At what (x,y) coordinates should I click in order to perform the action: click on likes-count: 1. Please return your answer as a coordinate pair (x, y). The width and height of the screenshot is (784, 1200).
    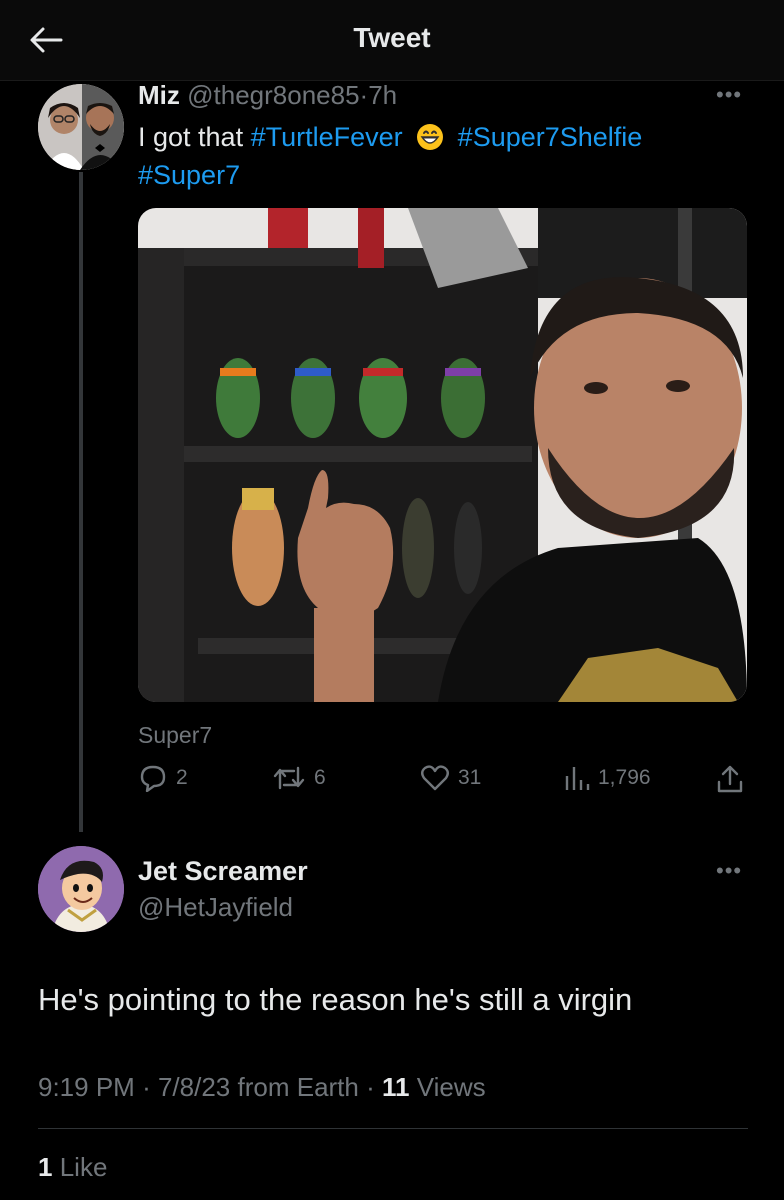
    Looking at the image, I should click on (45, 1167).